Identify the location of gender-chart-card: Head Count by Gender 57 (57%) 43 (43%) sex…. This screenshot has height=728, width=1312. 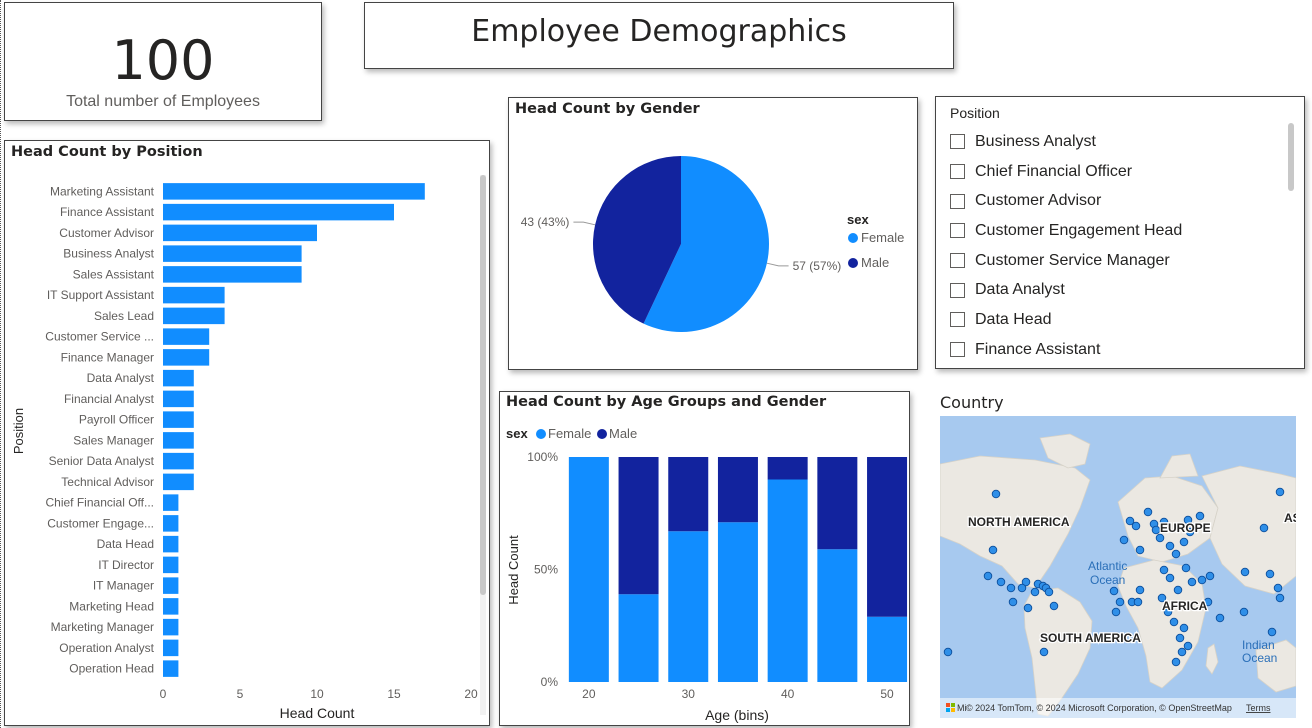
(713, 233).